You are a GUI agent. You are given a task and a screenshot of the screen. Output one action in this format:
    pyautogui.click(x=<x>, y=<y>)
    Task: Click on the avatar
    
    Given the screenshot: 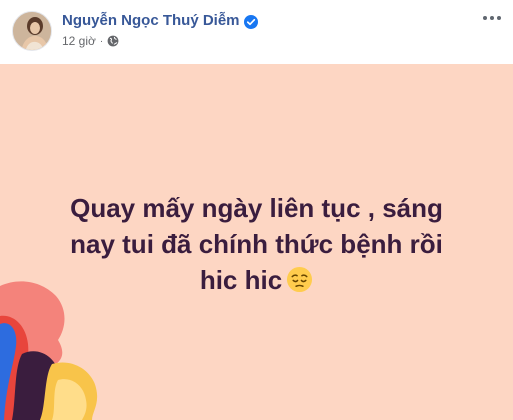 What is the action you would take?
    pyautogui.click(x=32, y=31)
    